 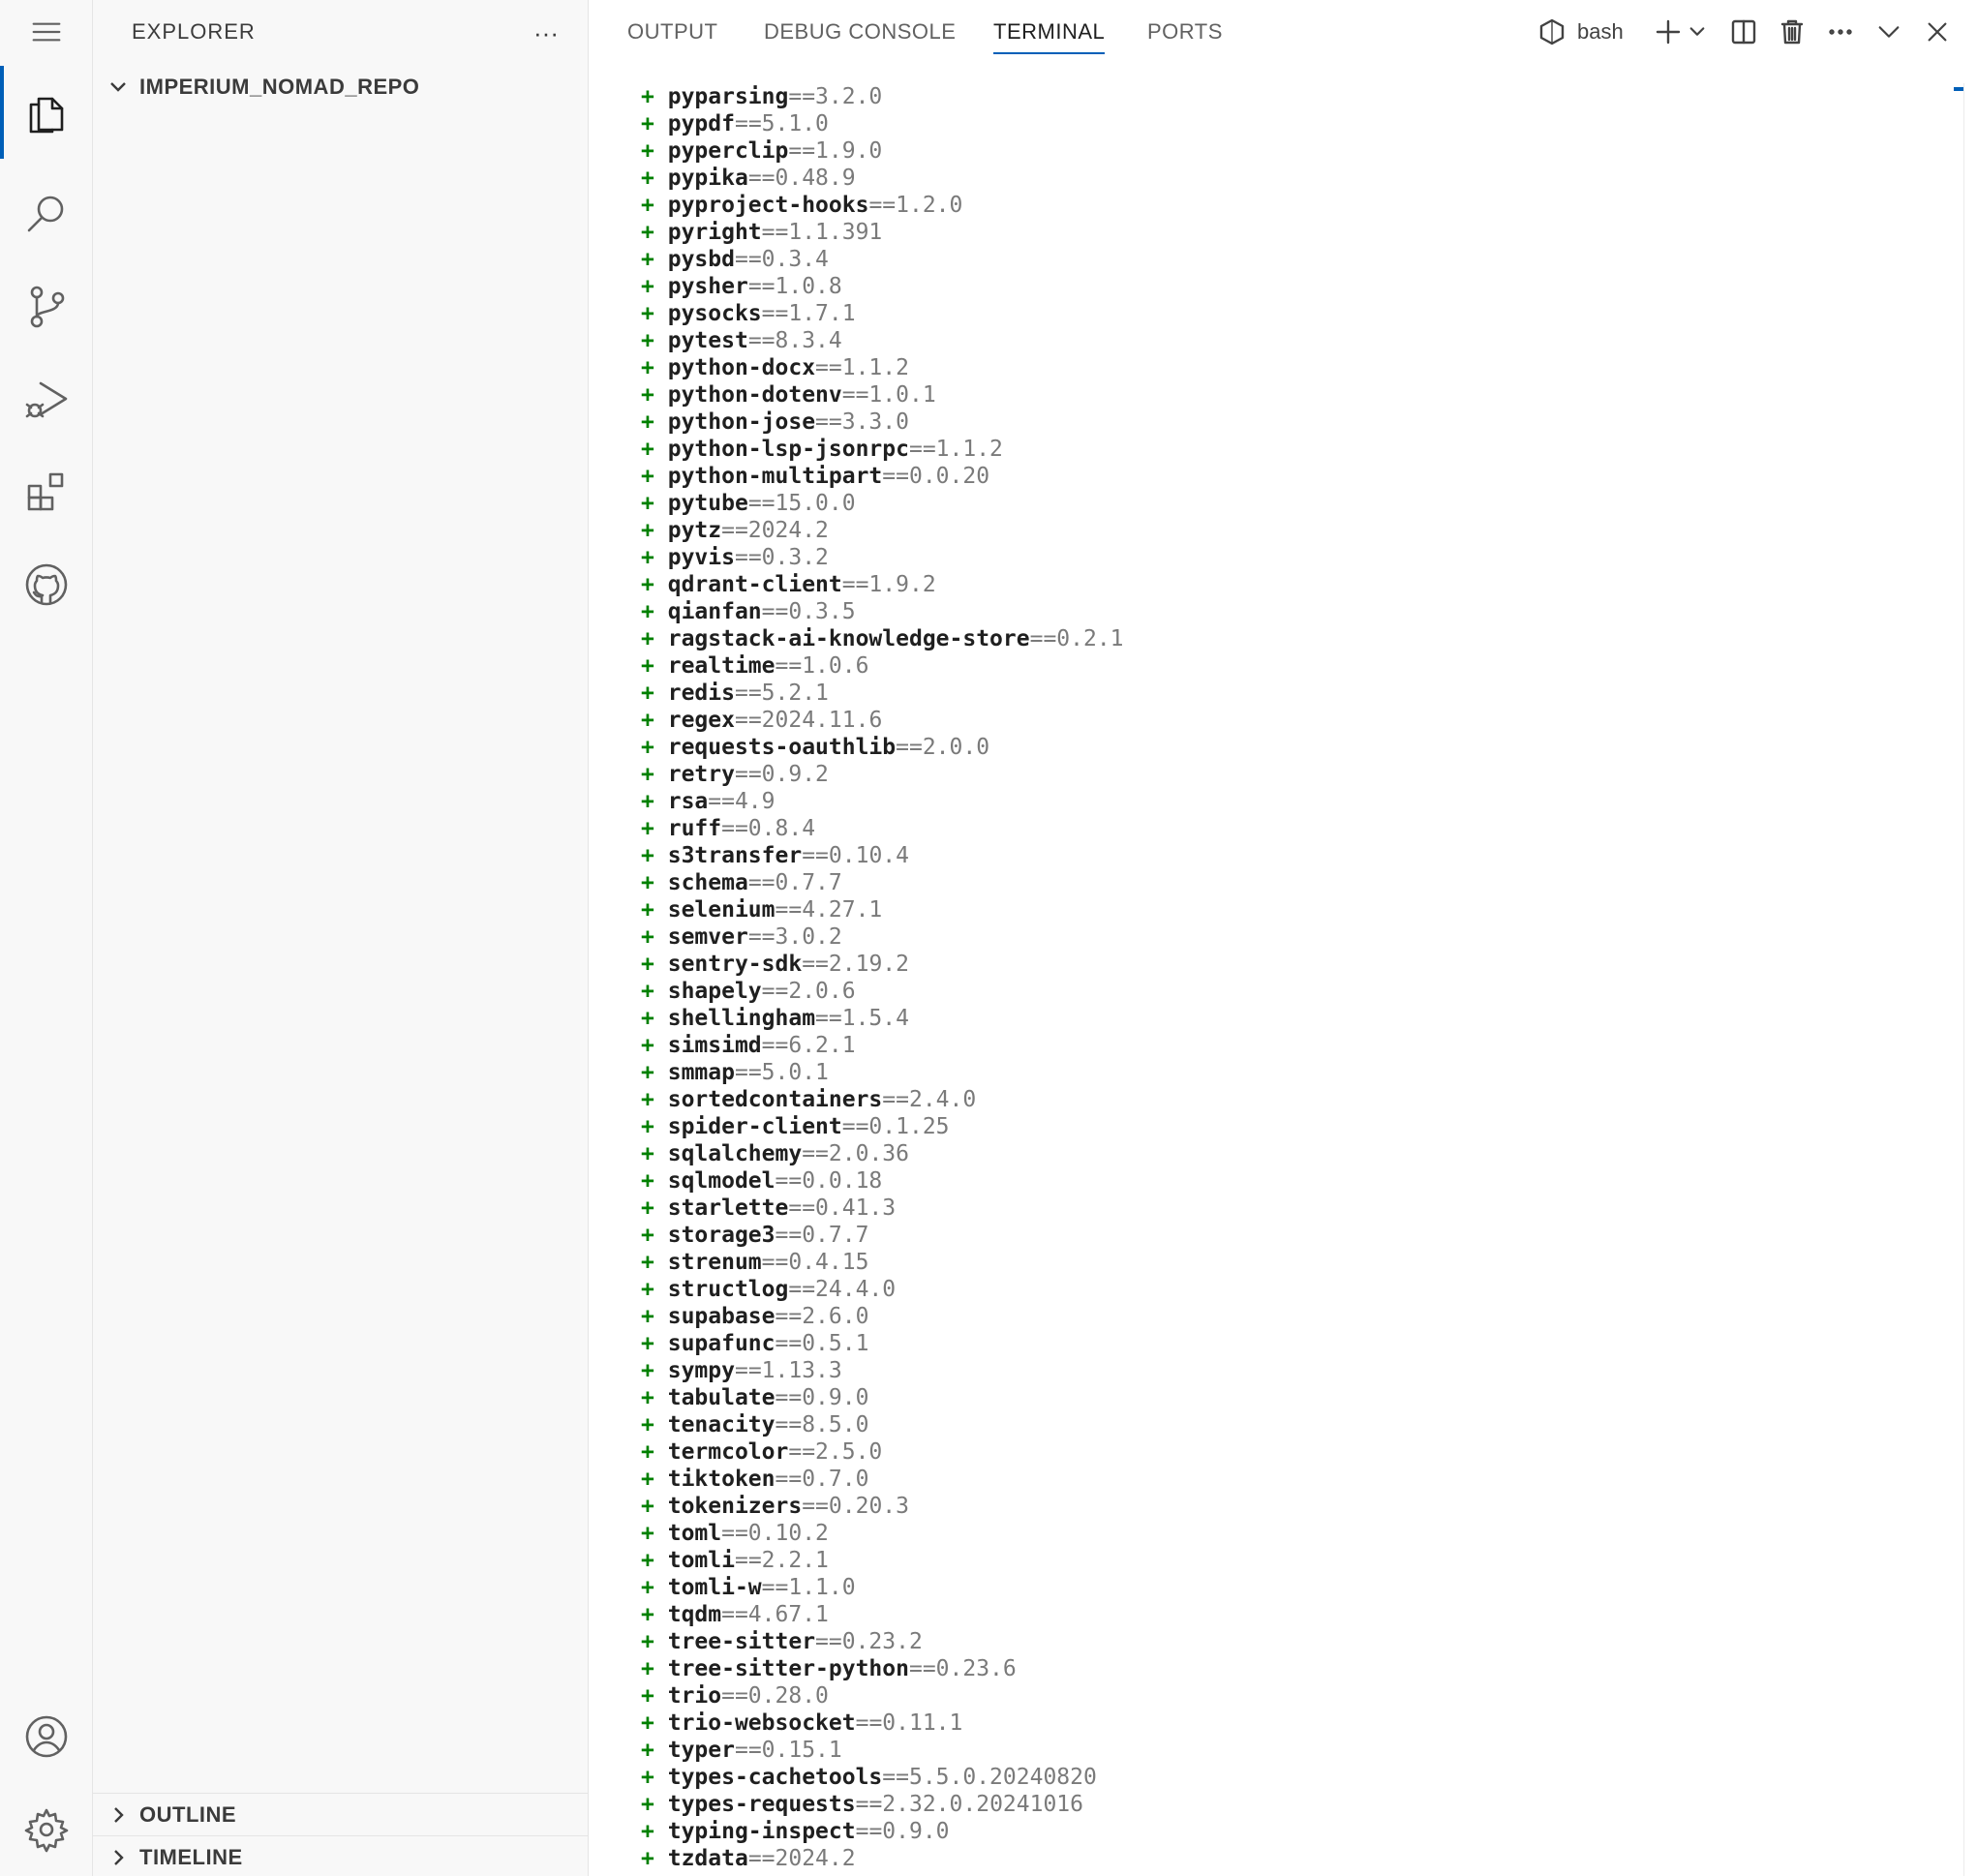 What do you see at coordinates (1596, 32) in the screenshot?
I see `terminal-shell-selector: bash` at bounding box center [1596, 32].